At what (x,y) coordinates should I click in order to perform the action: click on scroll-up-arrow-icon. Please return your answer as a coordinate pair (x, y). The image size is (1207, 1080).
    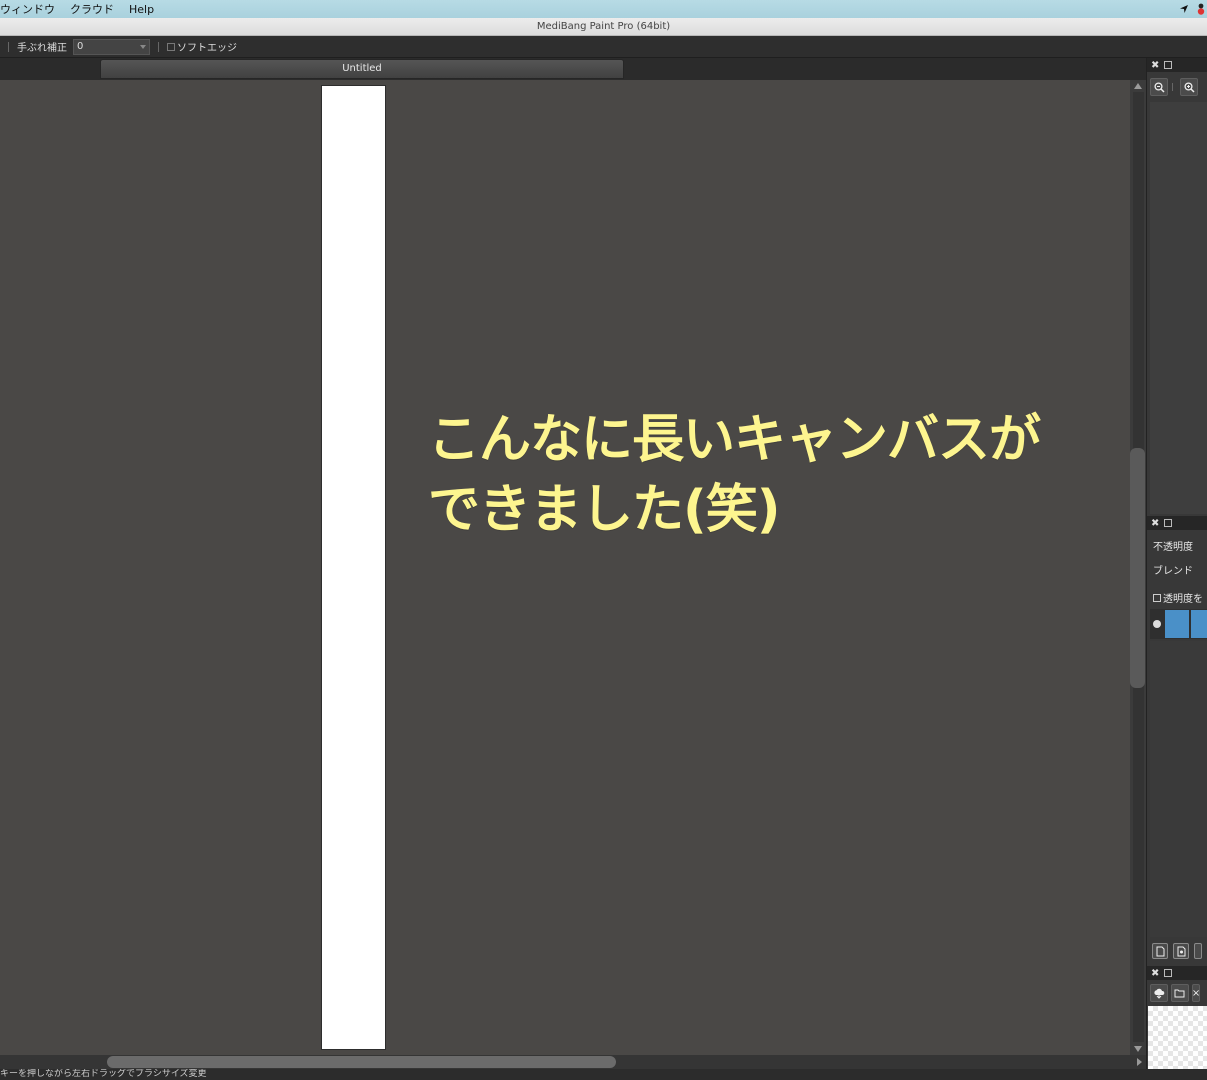
    Looking at the image, I should click on (1138, 86).